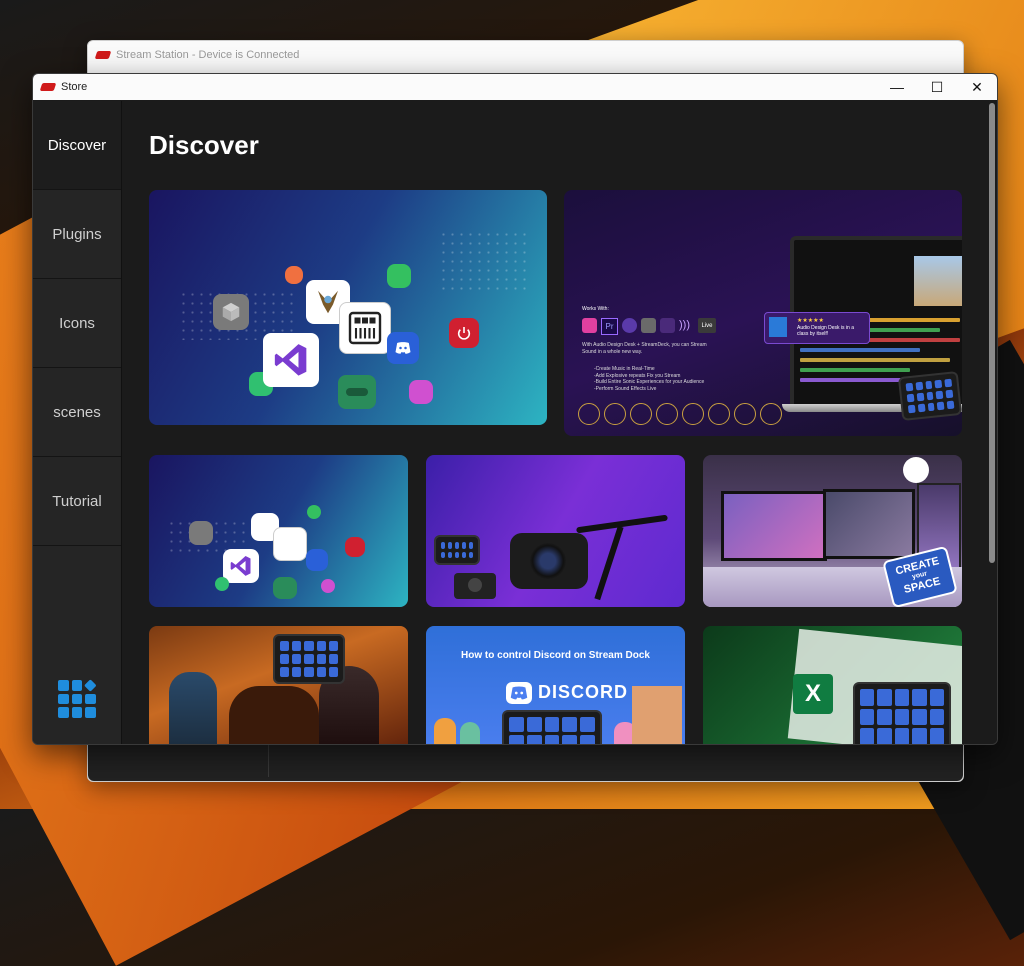  I want to click on card-excel: X, so click(832, 685).